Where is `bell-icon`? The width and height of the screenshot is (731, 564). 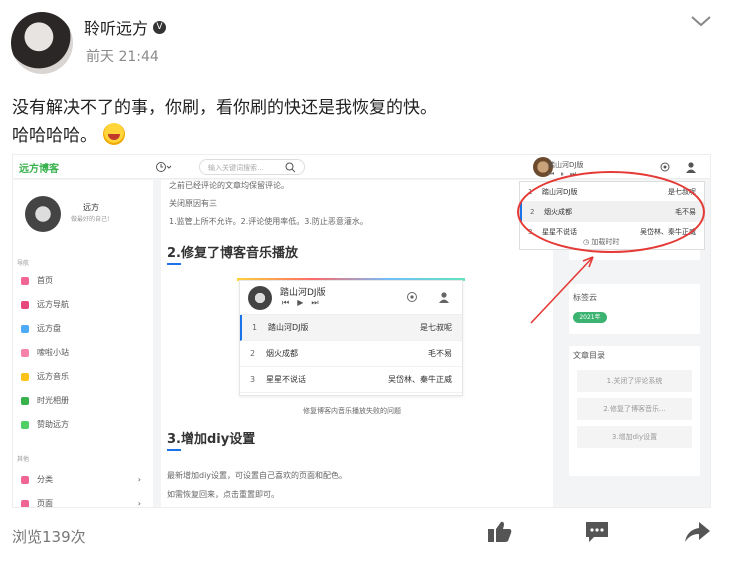
bell-icon is located at coordinates (25, 352).